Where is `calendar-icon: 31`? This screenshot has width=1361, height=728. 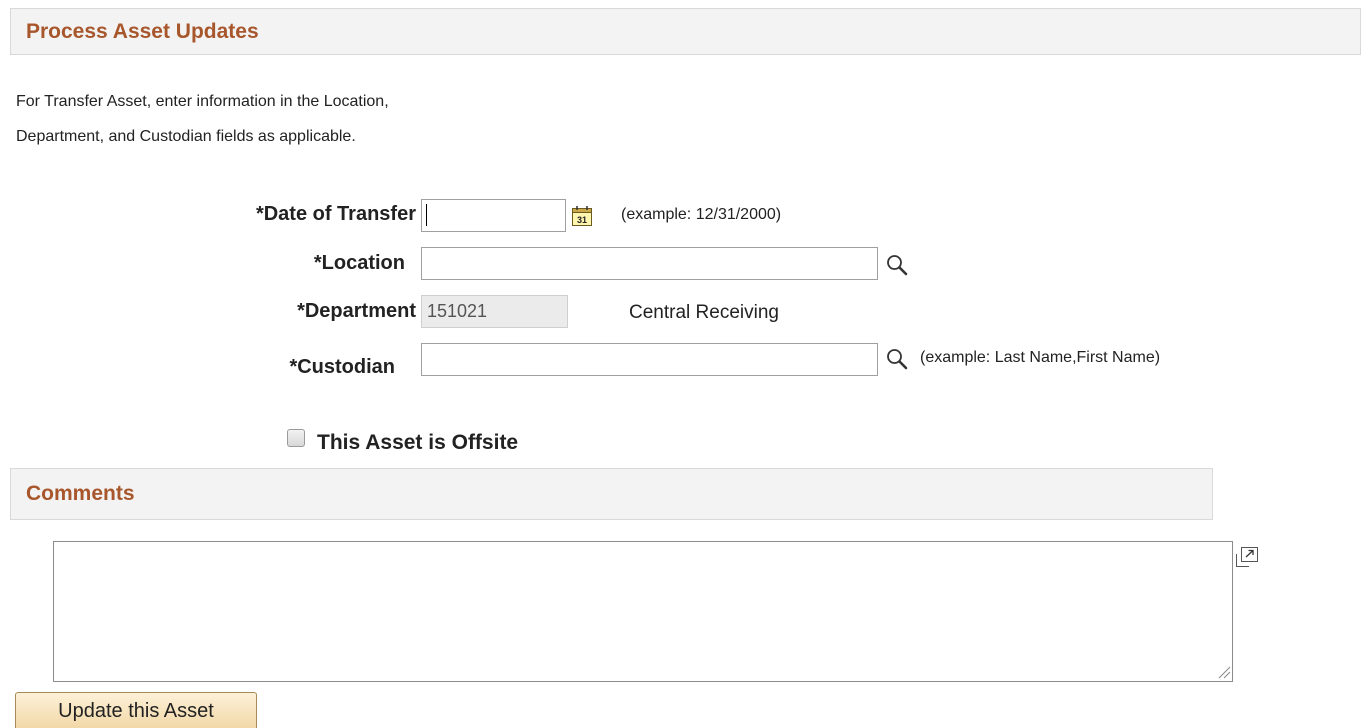 calendar-icon: 31 is located at coordinates (582, 218).